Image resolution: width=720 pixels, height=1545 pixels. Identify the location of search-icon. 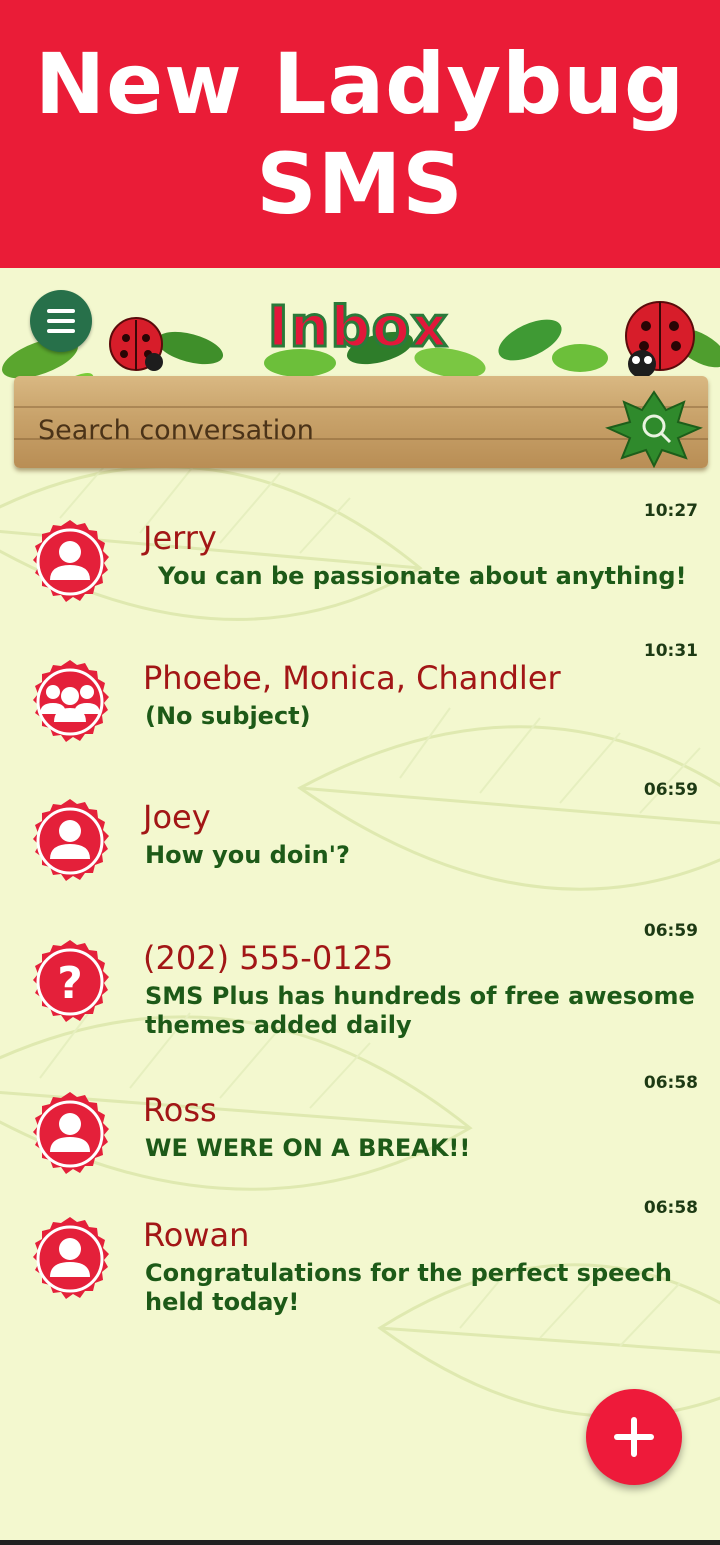
(654, 429).